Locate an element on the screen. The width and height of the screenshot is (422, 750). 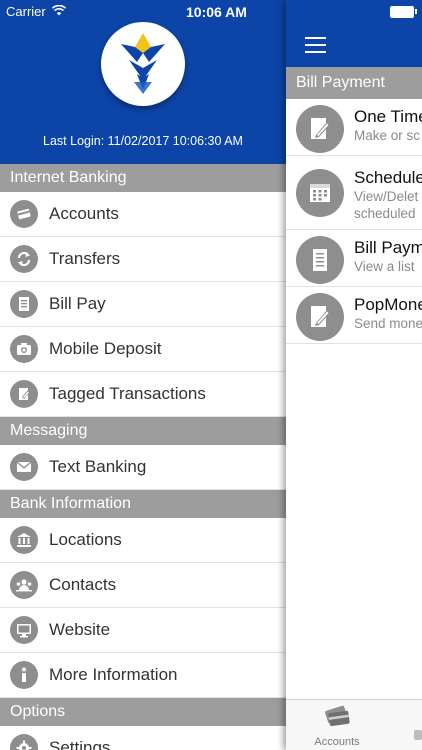
item-title: Schedule is located at coordinates (388, 177).